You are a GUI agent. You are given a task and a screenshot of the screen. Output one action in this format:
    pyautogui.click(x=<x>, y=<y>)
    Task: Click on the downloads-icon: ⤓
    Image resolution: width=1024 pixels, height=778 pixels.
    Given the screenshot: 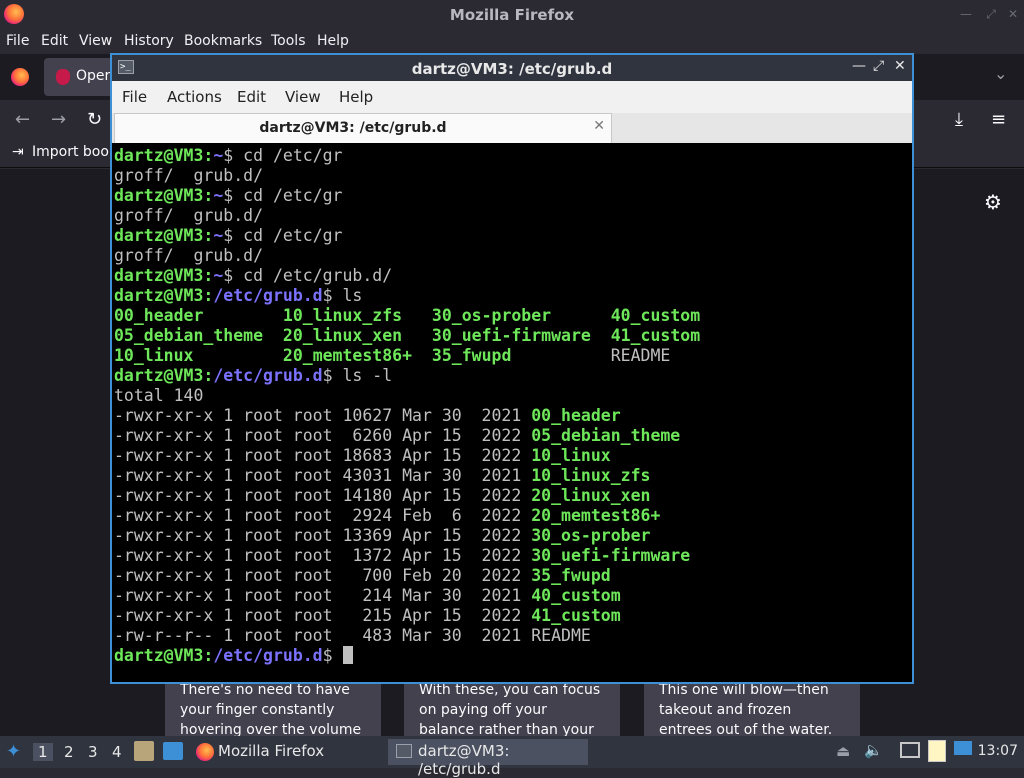 What is the action you would take?
    pyautogui.click(x=959, y=119)
    